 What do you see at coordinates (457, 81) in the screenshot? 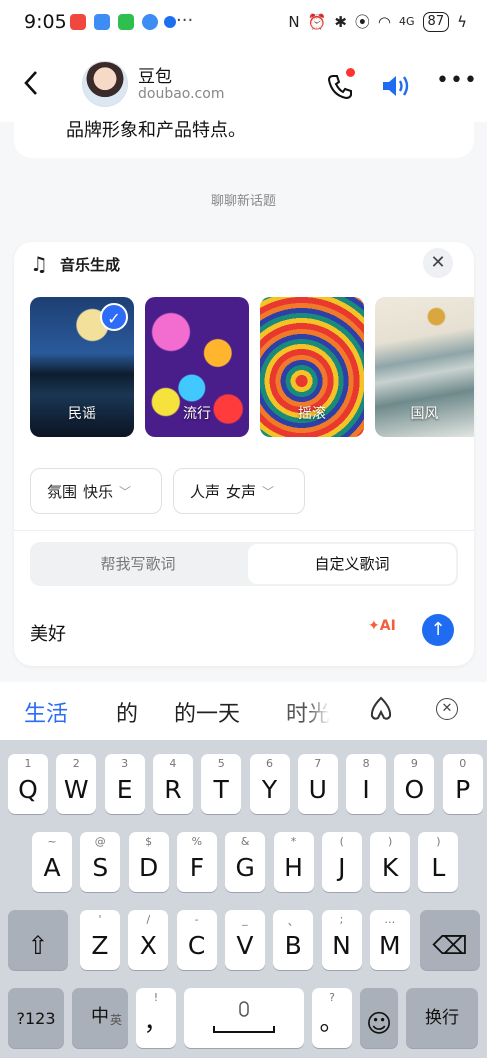
I see `more-options-icon: •••` at bounding box center [457, 81].